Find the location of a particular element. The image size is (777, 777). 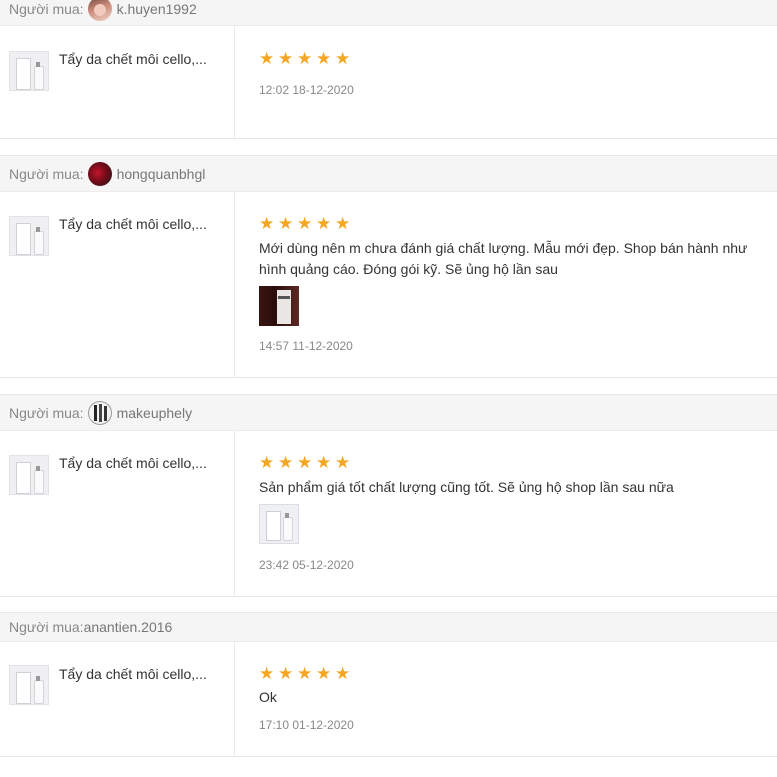

review-timestamp: 12:02 18-12-2020 is located at coordinates (306, 90).